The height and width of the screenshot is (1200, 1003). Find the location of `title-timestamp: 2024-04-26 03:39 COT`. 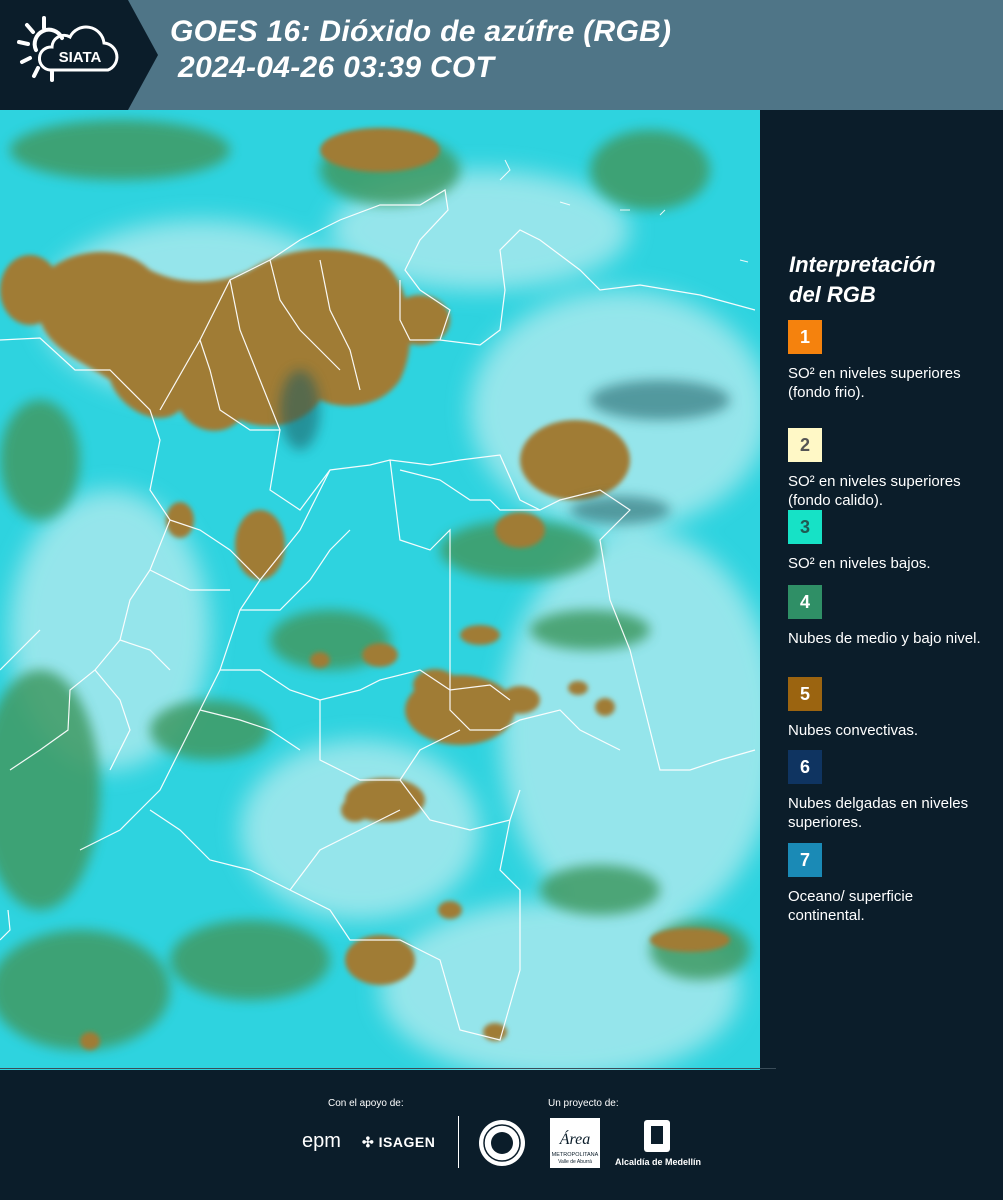

title-timestamp: 2024-04-26 03:39 COT is located at coordinates (336, 67).